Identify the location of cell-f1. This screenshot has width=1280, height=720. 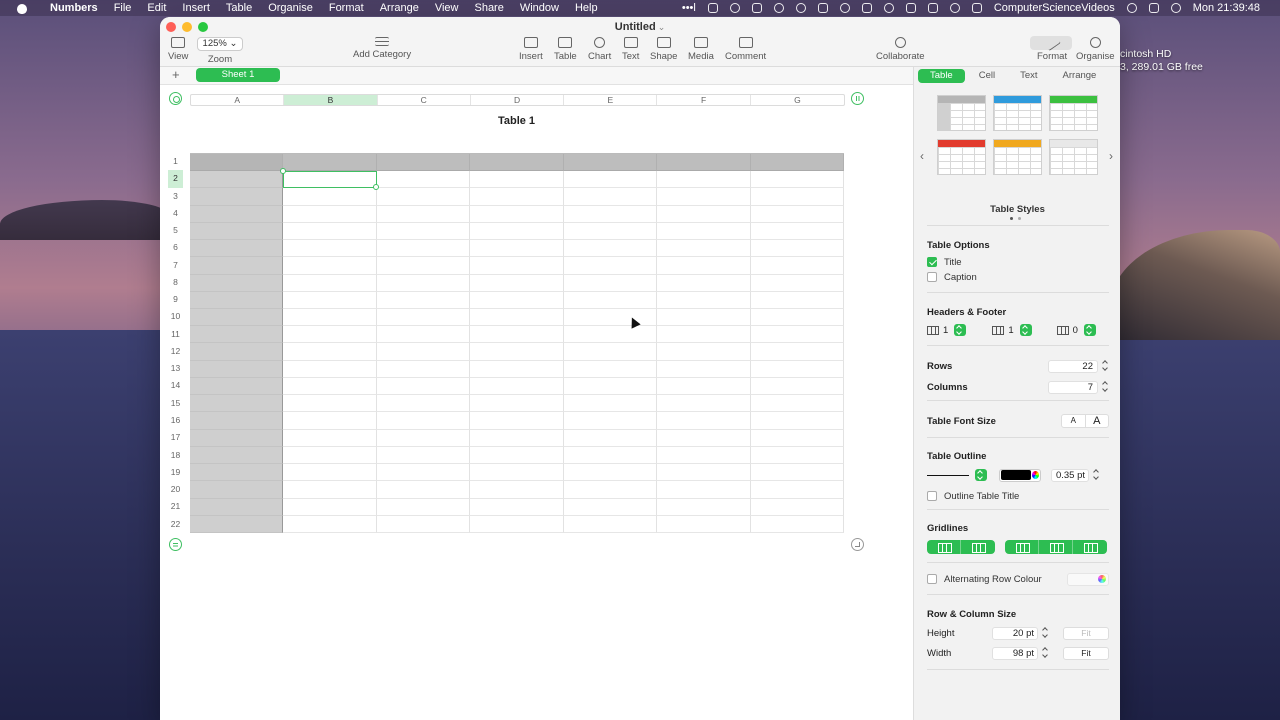
(704, 163).